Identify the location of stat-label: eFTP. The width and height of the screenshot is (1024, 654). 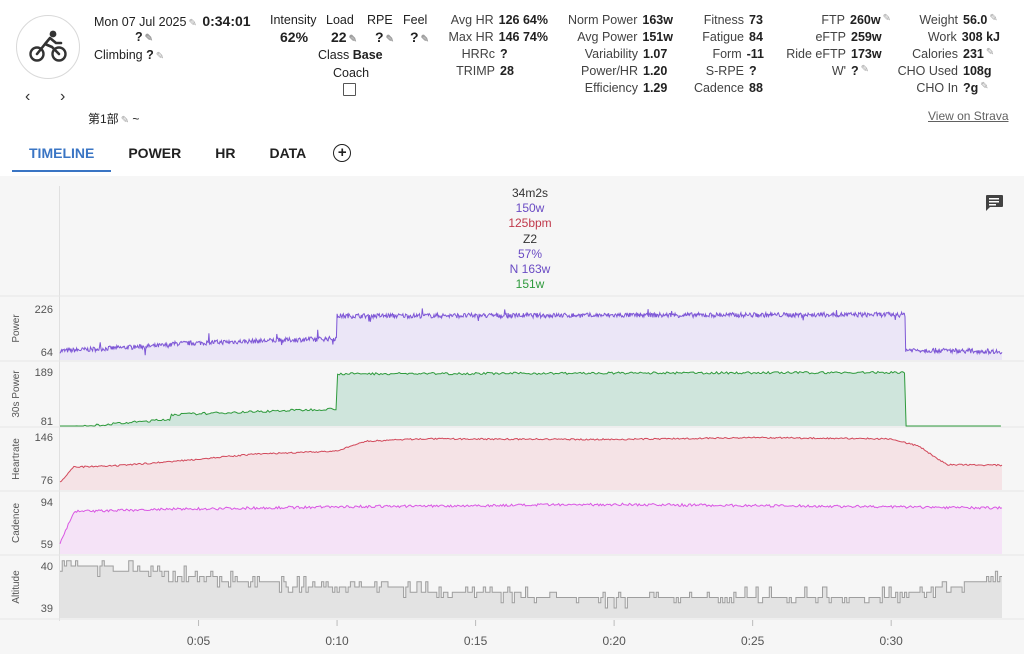
(830, 37).